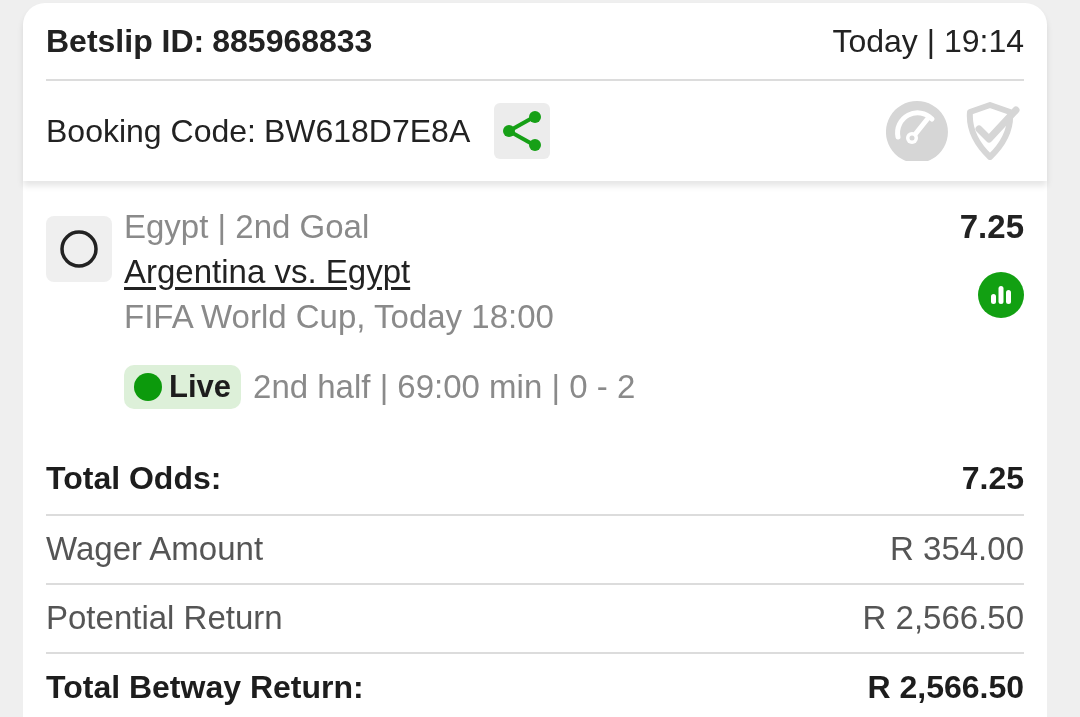 The width and height of the screenshot is (1080, 717). Describe the element at coordinates (155, 549) in the screenshot. I see `summary-label: Wager Amount` at that location.